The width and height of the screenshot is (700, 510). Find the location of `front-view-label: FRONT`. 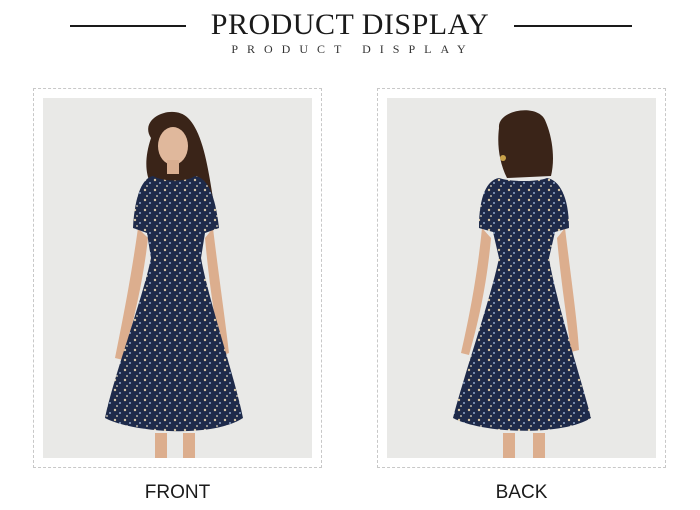

front-view-label: FRONT is located at coordinates (177, 492).